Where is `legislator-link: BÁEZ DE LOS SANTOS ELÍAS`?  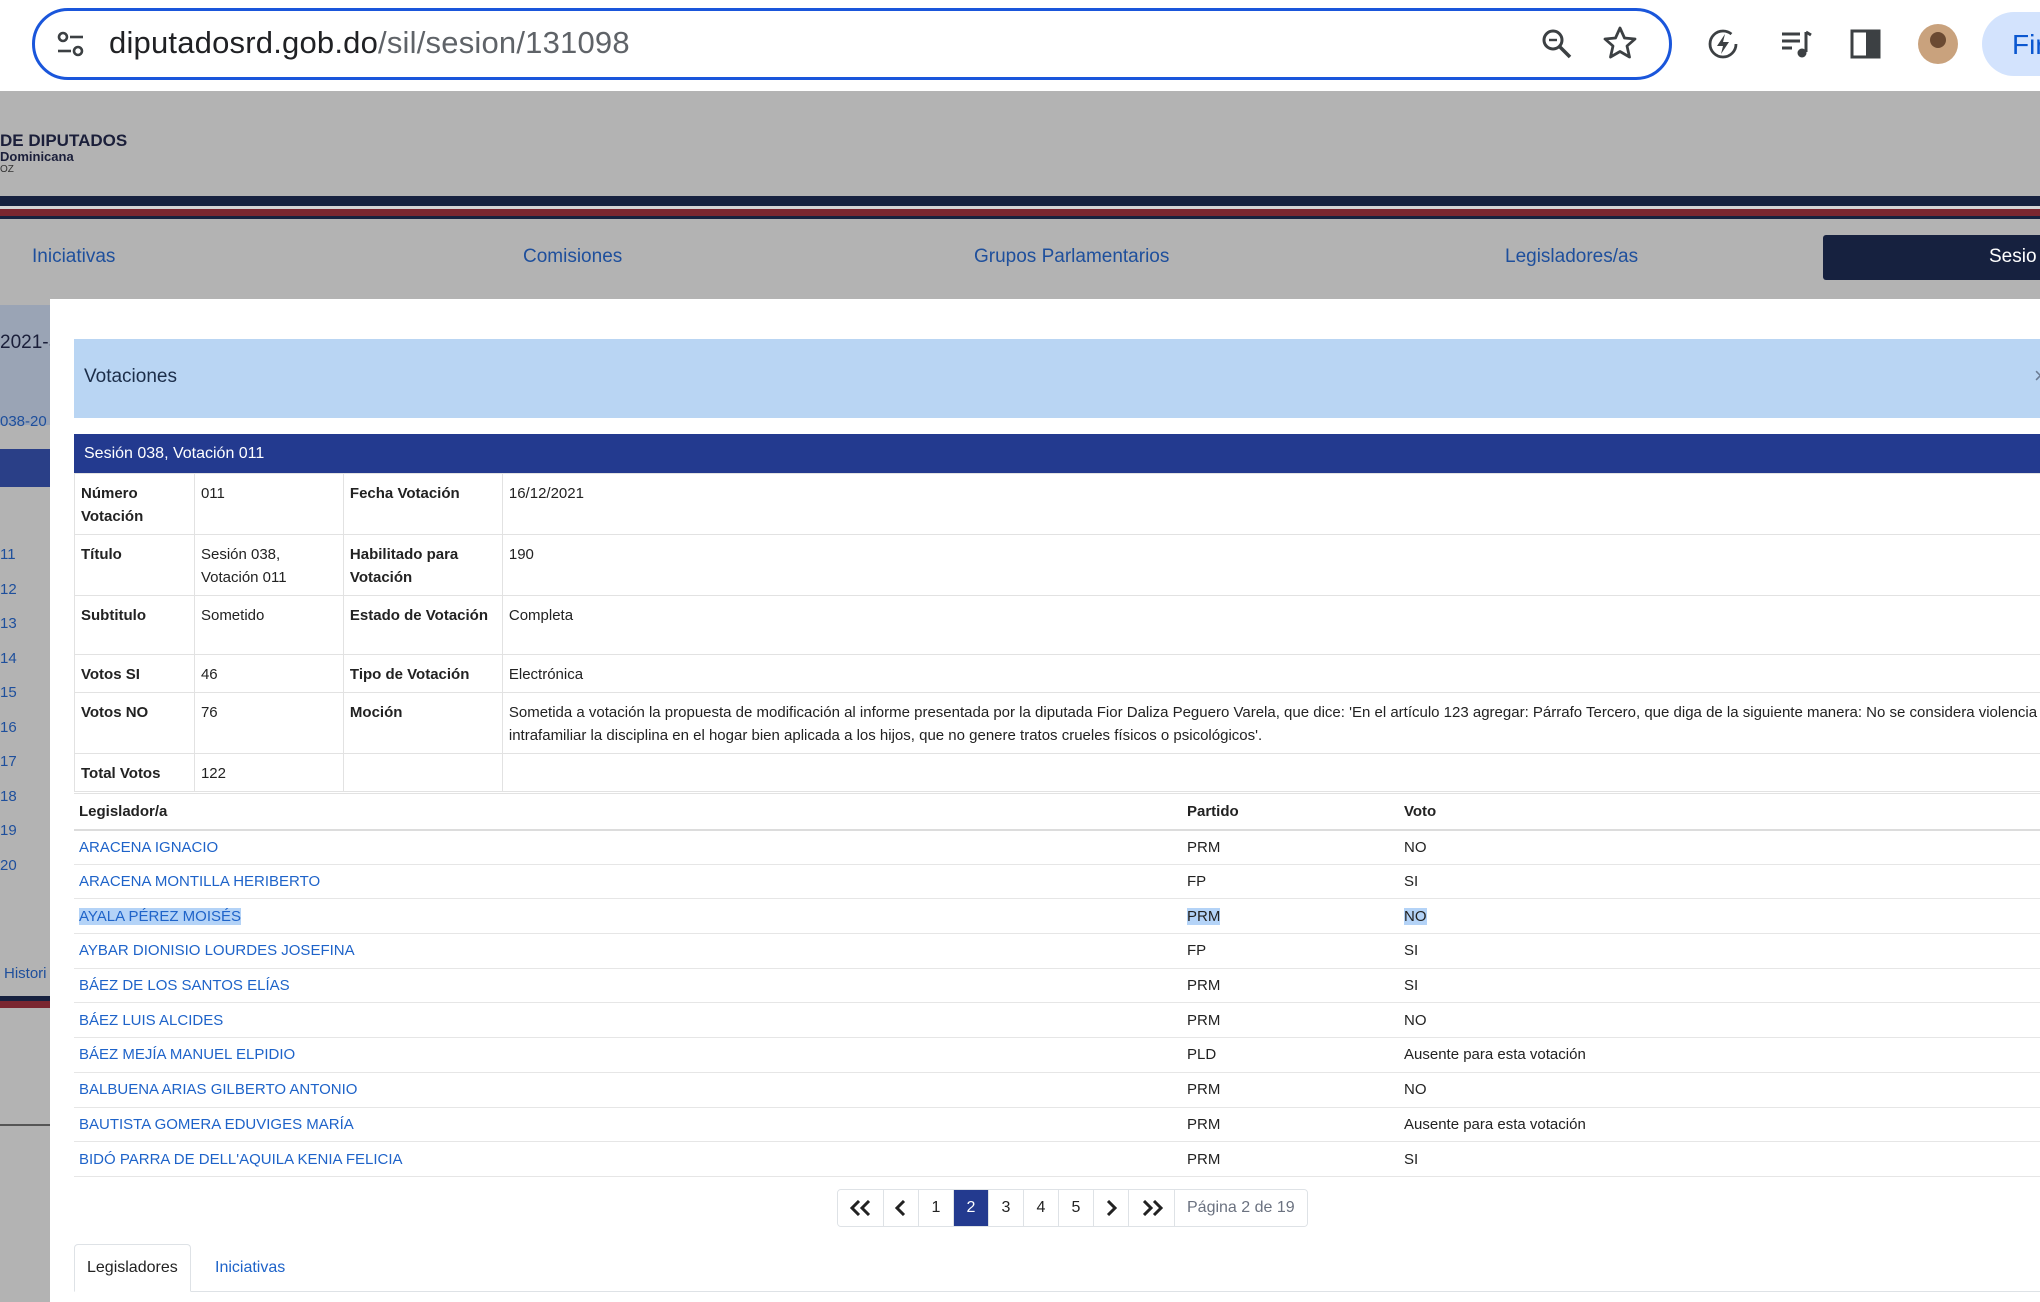 legislator-link: BÁEZ DE LOS SANTOS ELÍAS is located at coordinates (628, 986).